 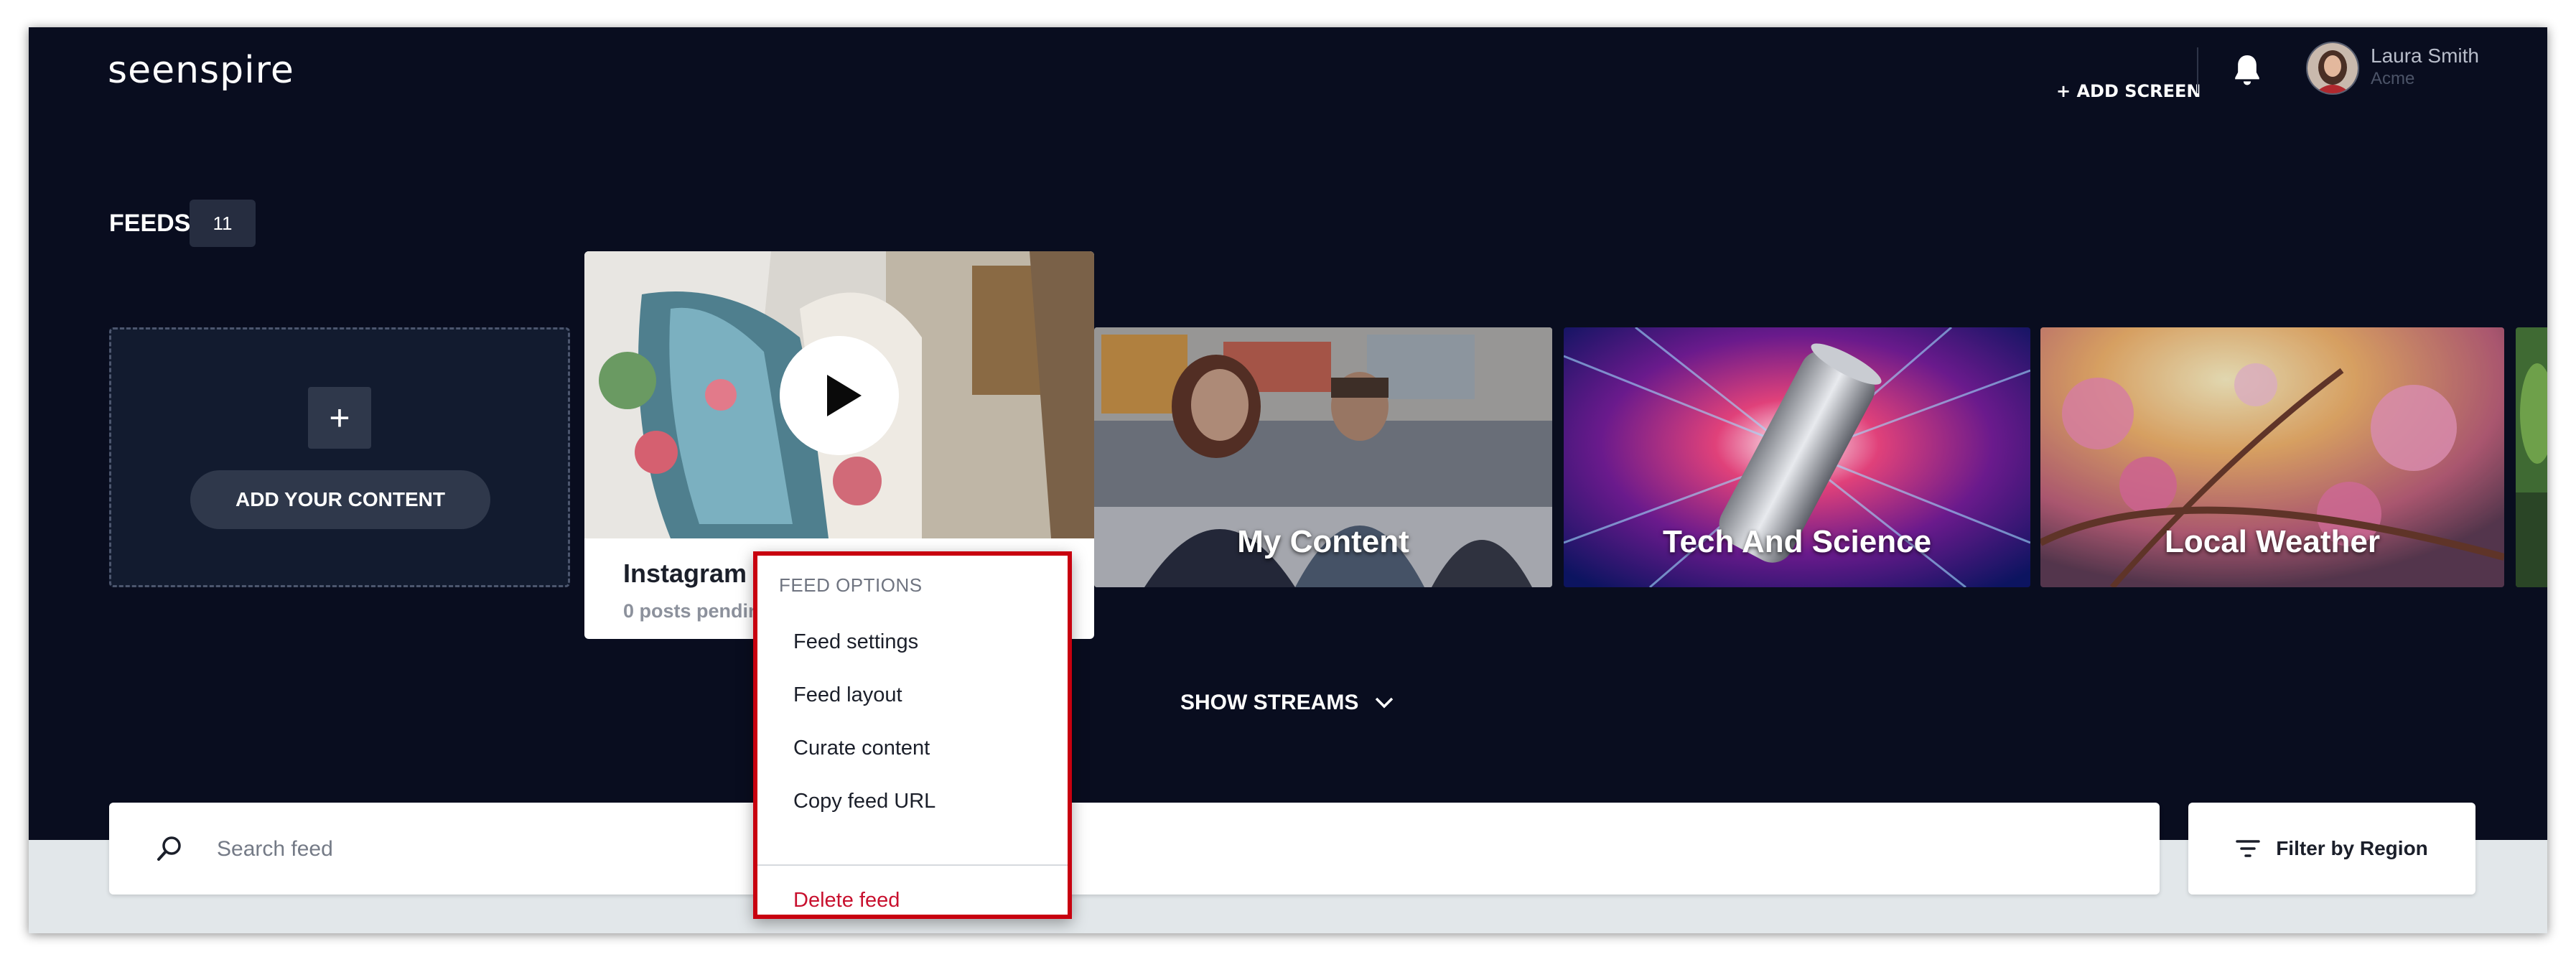 What do you see at coordinates (912, 865) in the screenshot?
I see `menu-divider` at bounding box center [912, 865].